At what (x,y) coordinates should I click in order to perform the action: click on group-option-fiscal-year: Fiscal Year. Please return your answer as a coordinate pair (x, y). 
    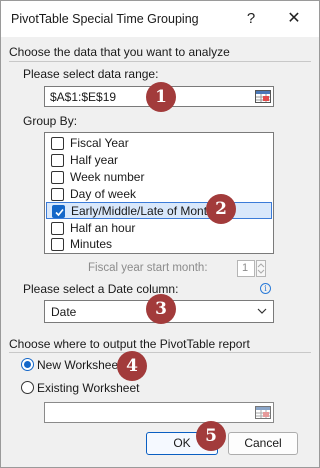
    Looking at the image, I should click on (159, 143).